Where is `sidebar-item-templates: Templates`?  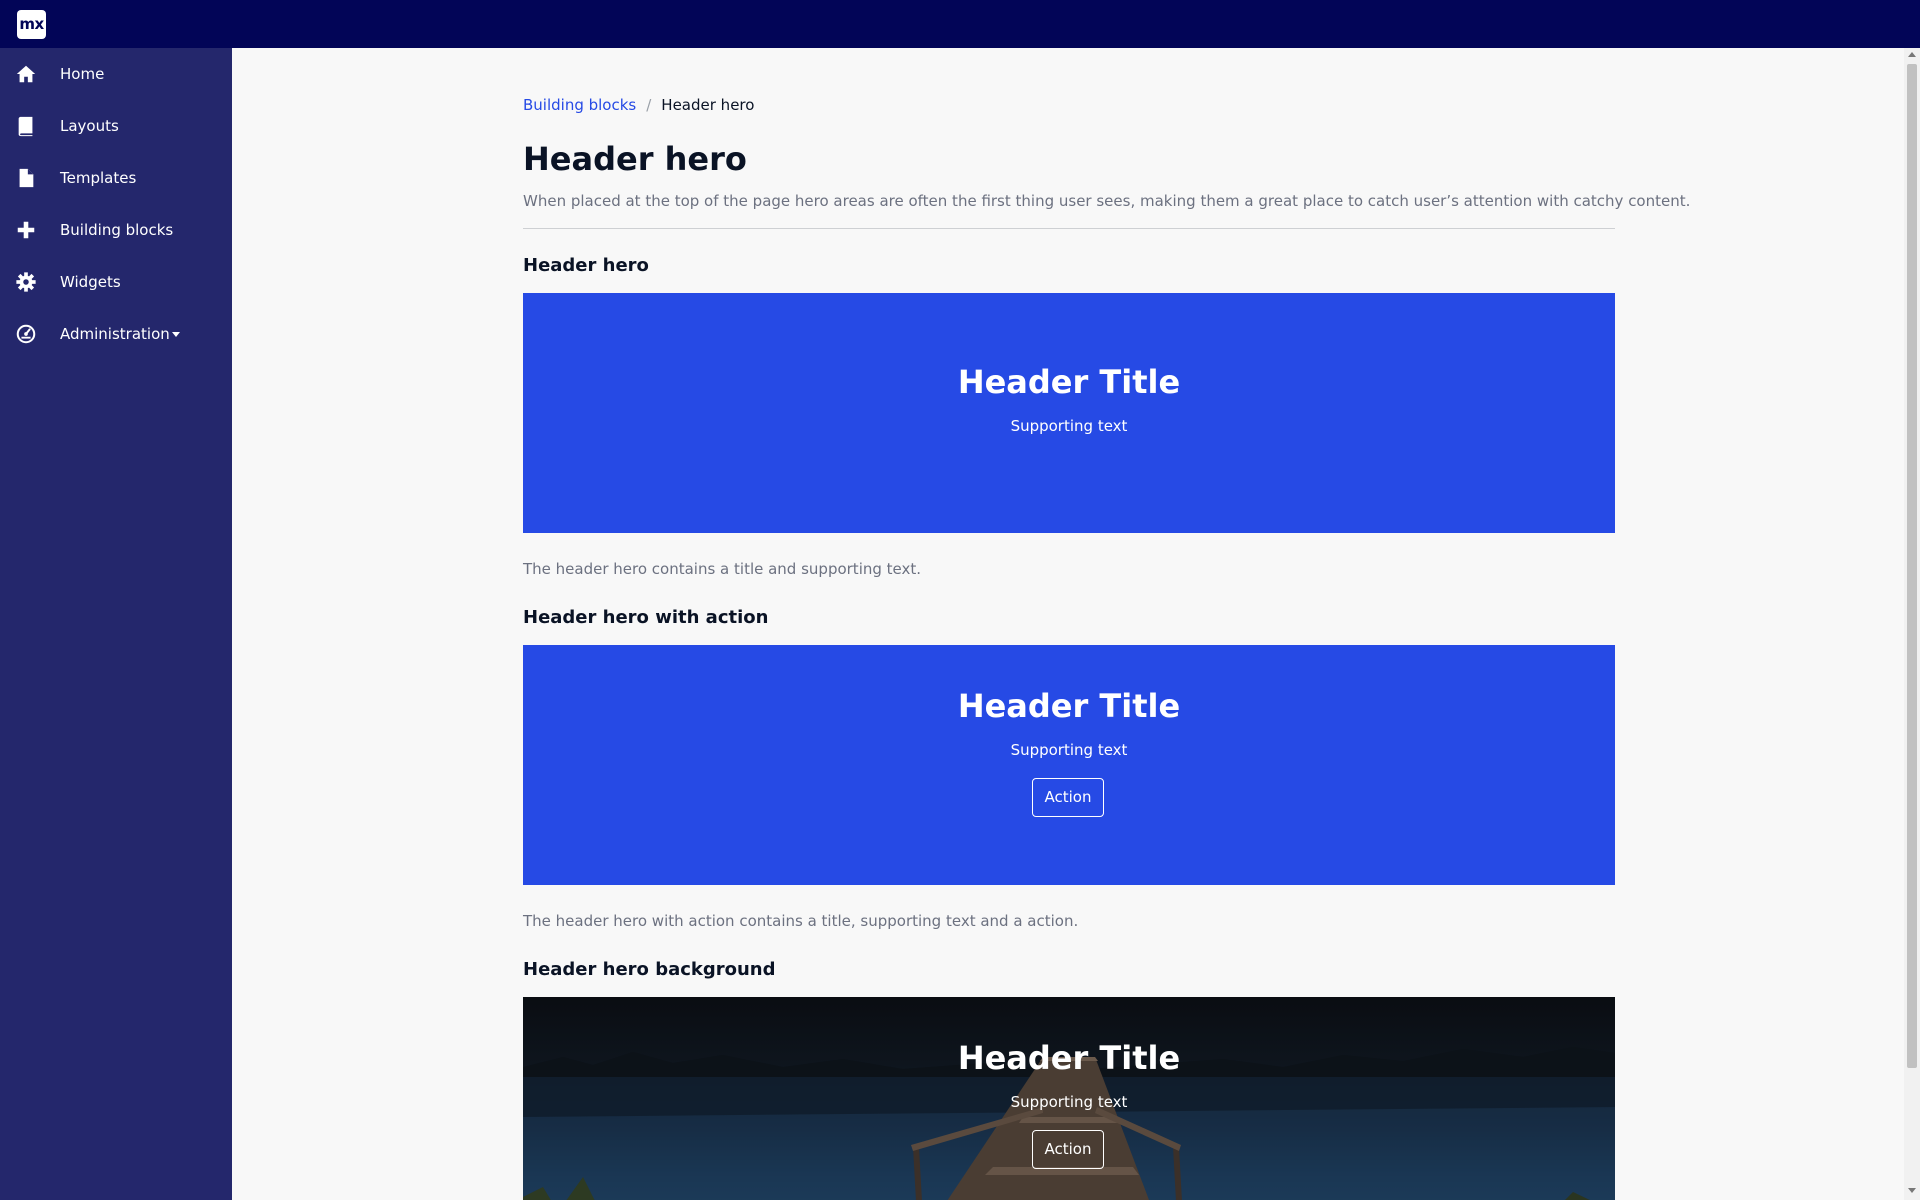
sidebar-item-templates: Templates is located at coordinates (116, 178).